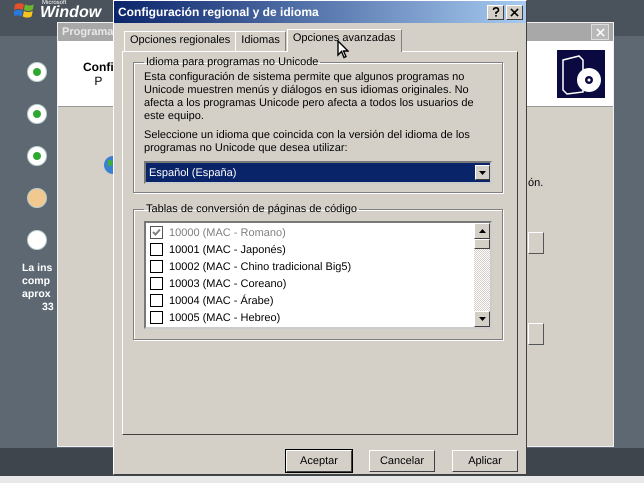 The height and width of the screenshot is (483, 644). I want to click on help-icon, so click(496, 12).